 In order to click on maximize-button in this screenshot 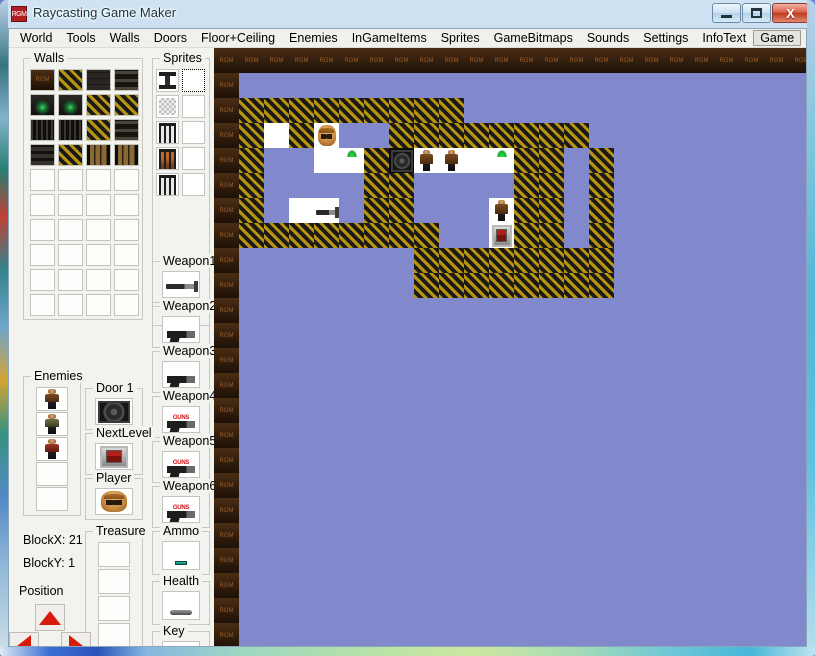, I will do `click(756, 13)`.